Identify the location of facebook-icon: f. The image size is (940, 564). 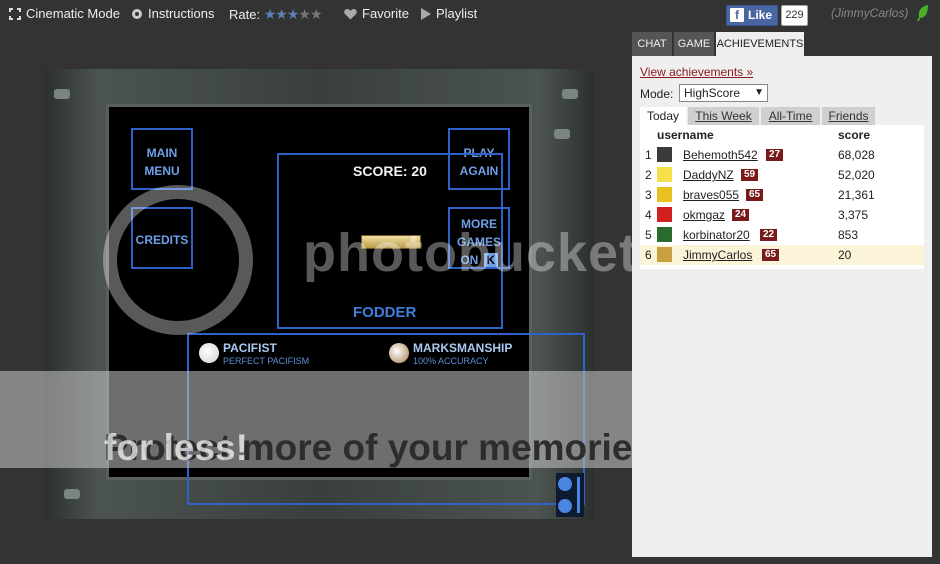
(737, 15).